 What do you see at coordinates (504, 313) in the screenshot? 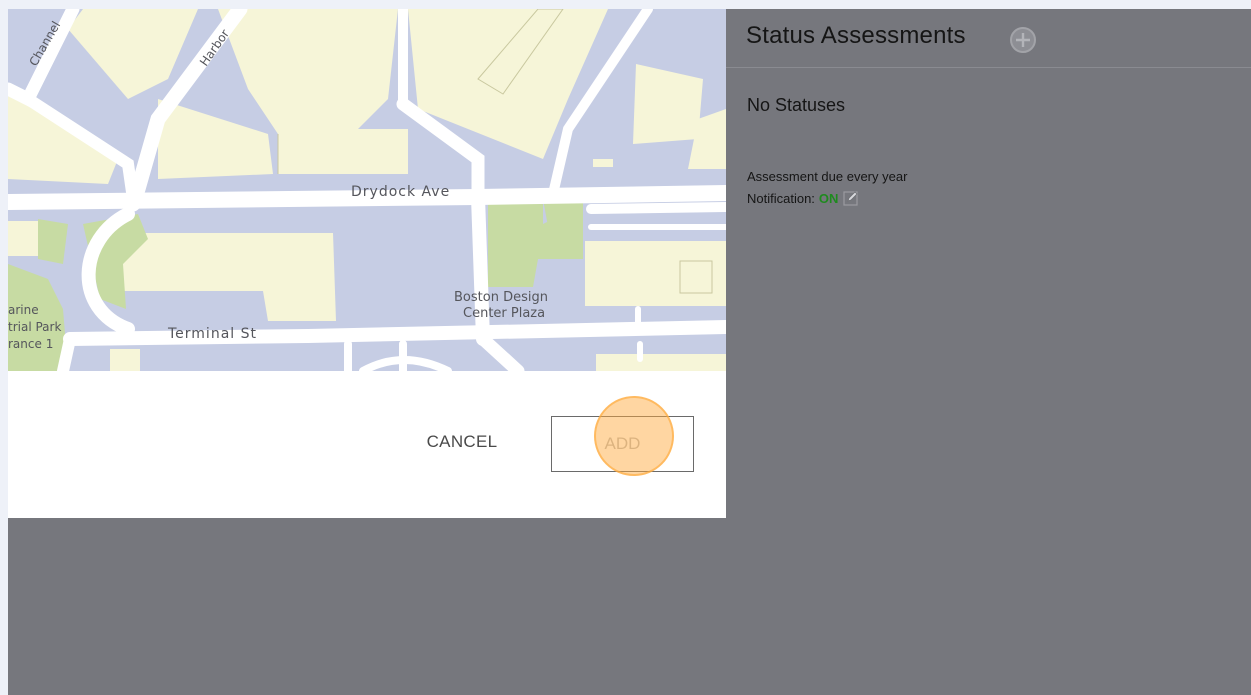
I see `place-label-design-center-2: Center Plaza` at bounding box center [504, 313].